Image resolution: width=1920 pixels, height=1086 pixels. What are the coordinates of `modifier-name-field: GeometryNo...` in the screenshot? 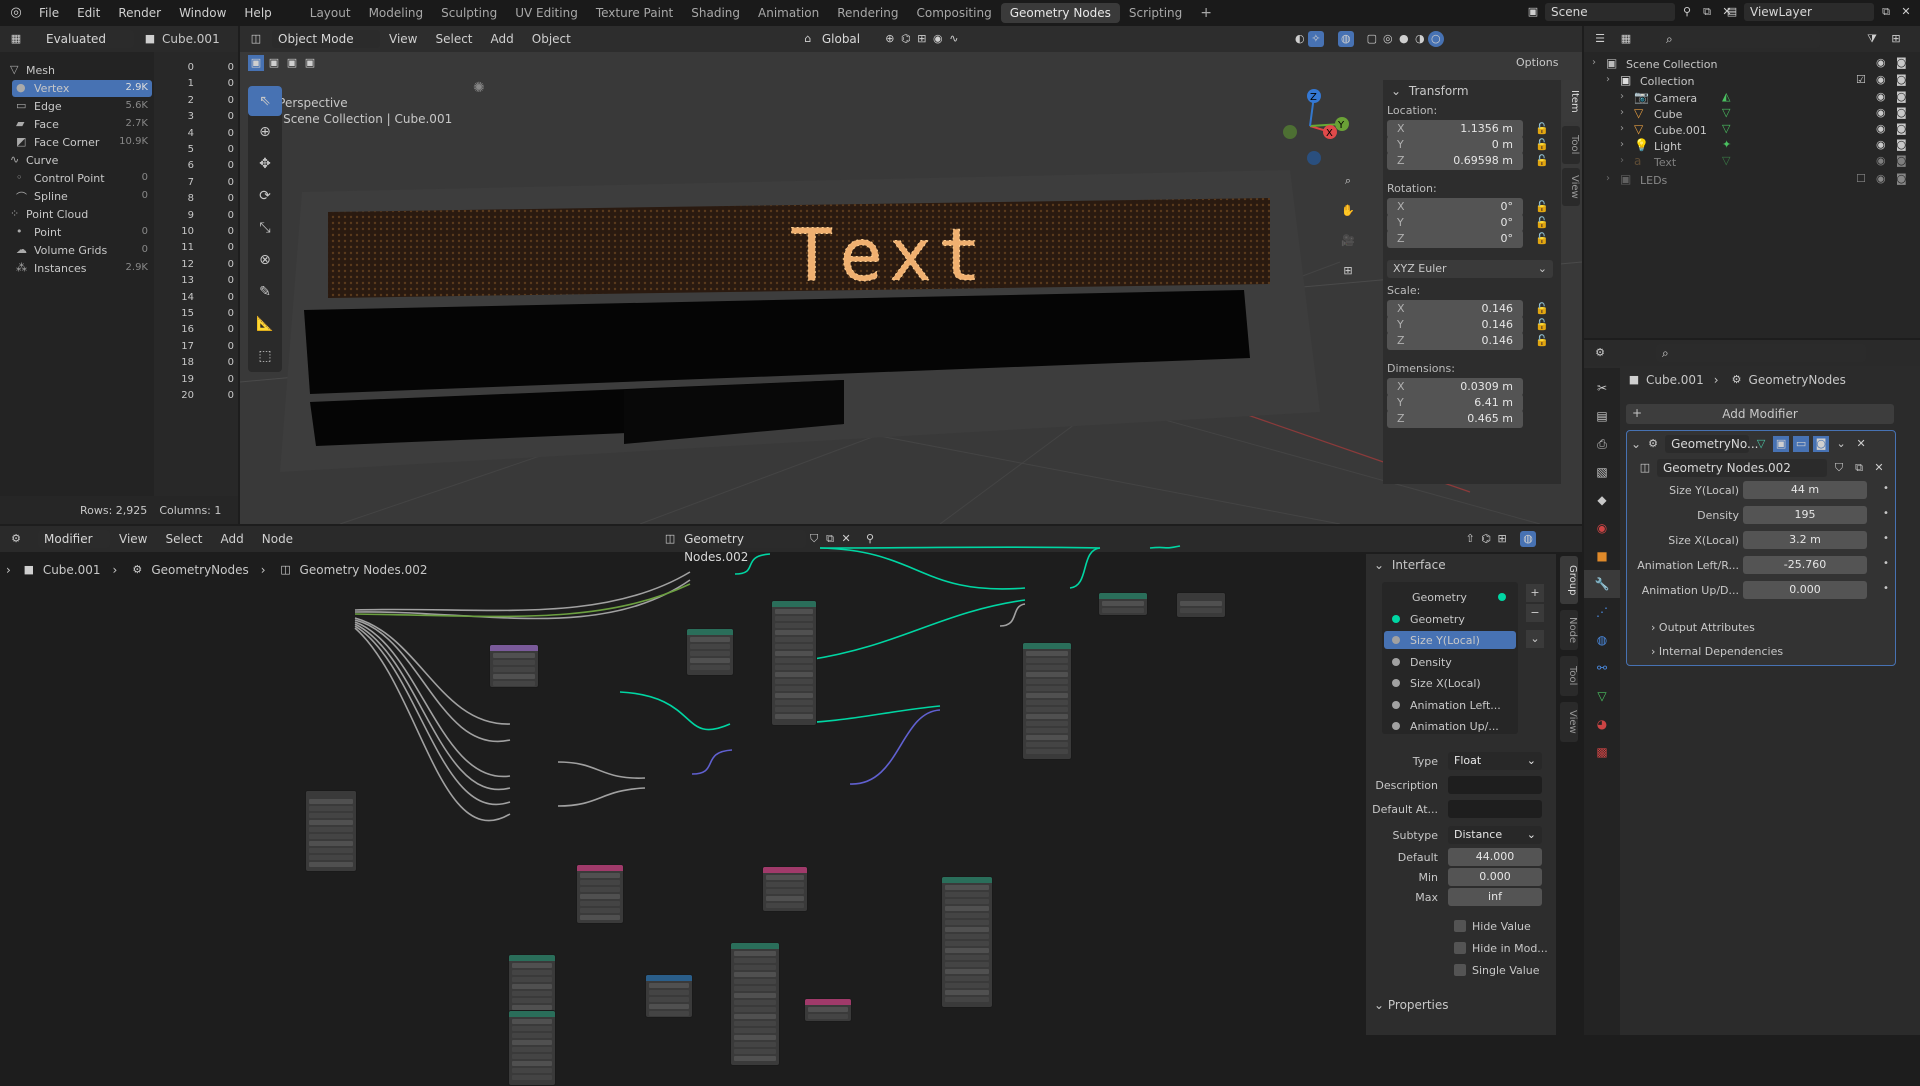 It's located at (1711, 444).